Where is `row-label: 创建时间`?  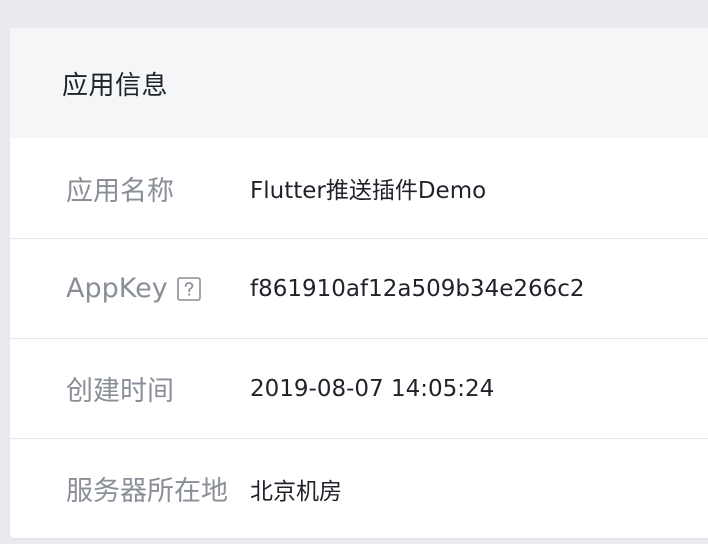
row-label: 创建时间 is located at coordinates (130, 388).